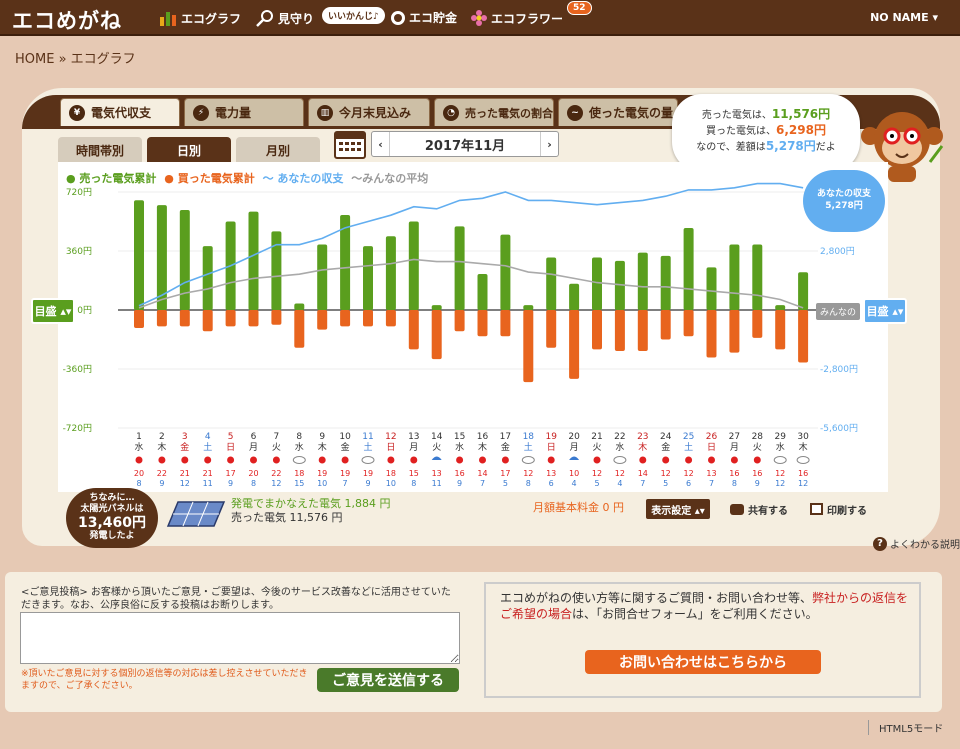  I want to click on temp-low: 7, so click(642, 483).